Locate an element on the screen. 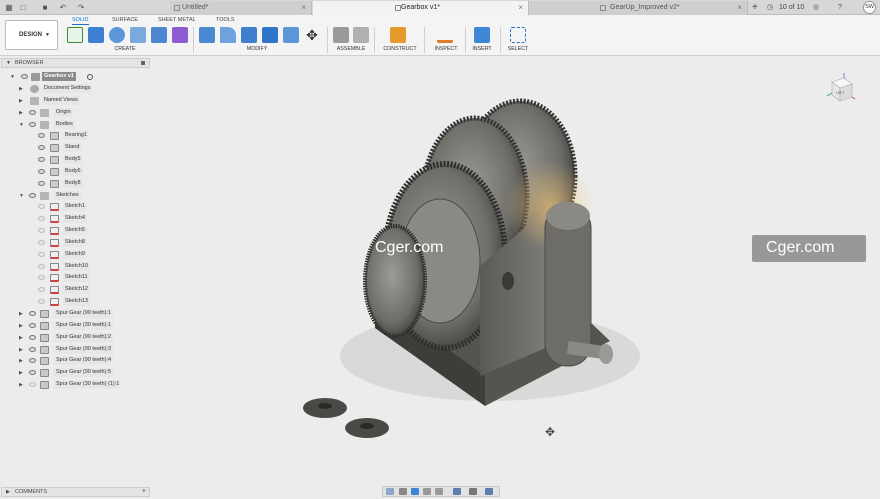 The height and width of the screenshot is (499, 880). create-menu: CREATE is located at coordinates (125, 49).